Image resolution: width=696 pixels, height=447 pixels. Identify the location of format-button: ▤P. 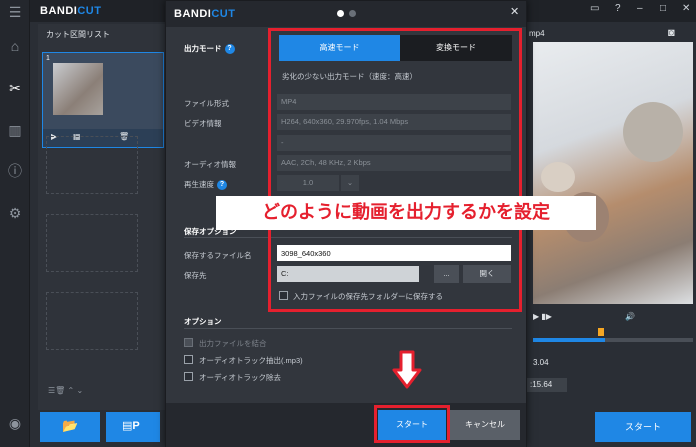
(133, 427).